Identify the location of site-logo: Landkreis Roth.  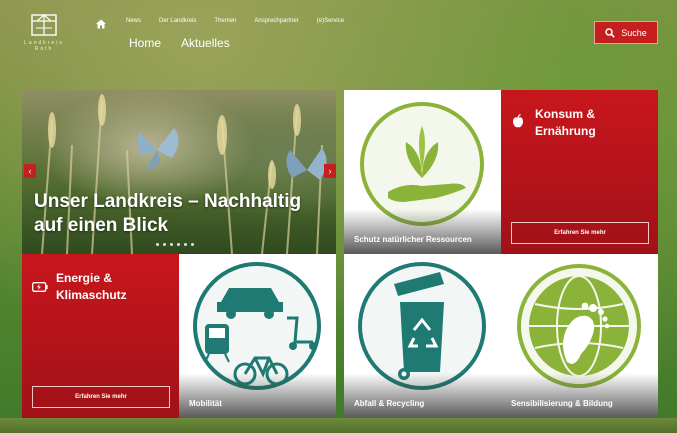
(44, 32).